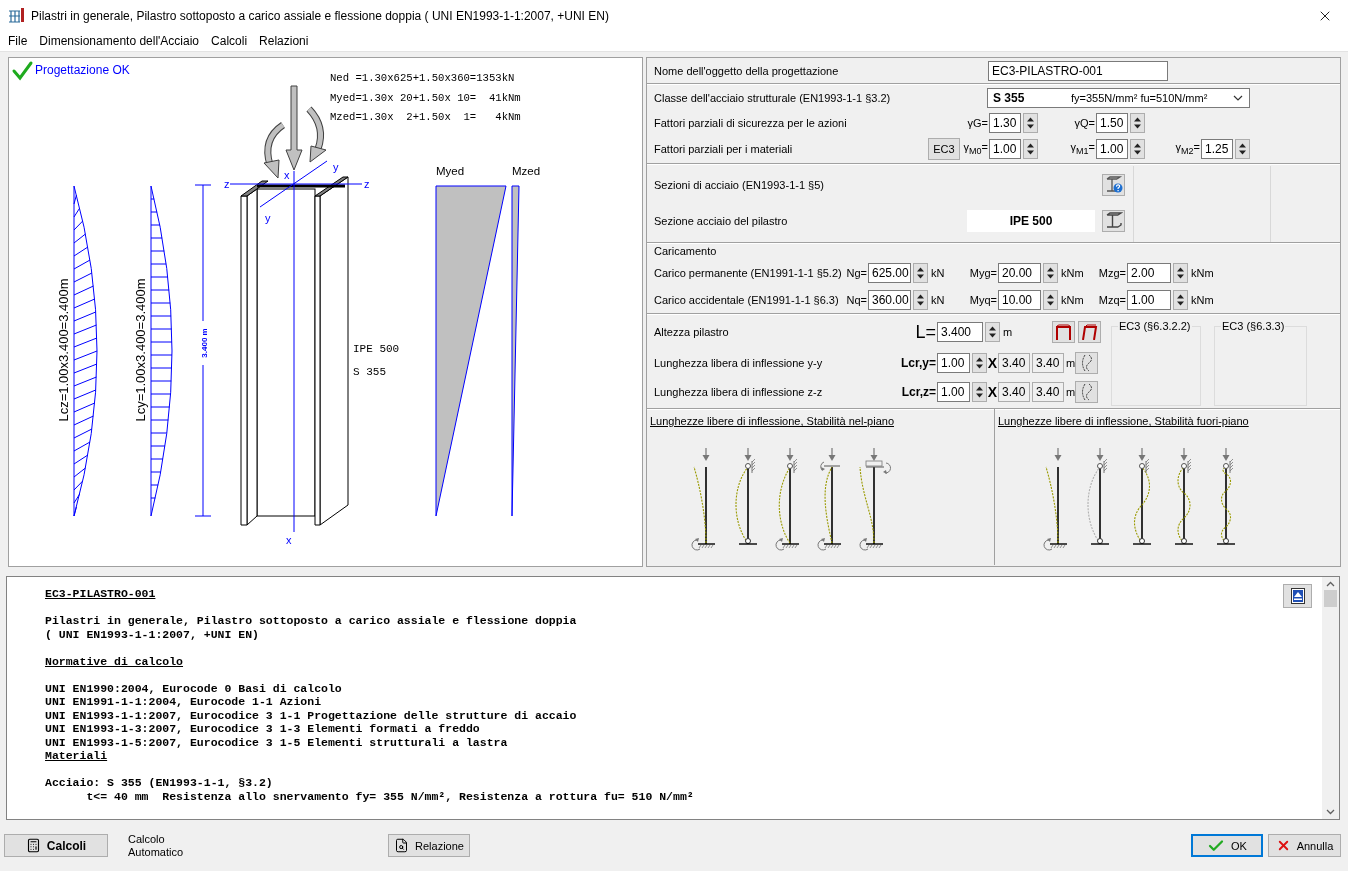 Image resolution: width=1348 pixels, height=871 pixels. I want to click on report-line: ( UNI EN1993-1-1:2007, +UNI EN), so click(152, 634).